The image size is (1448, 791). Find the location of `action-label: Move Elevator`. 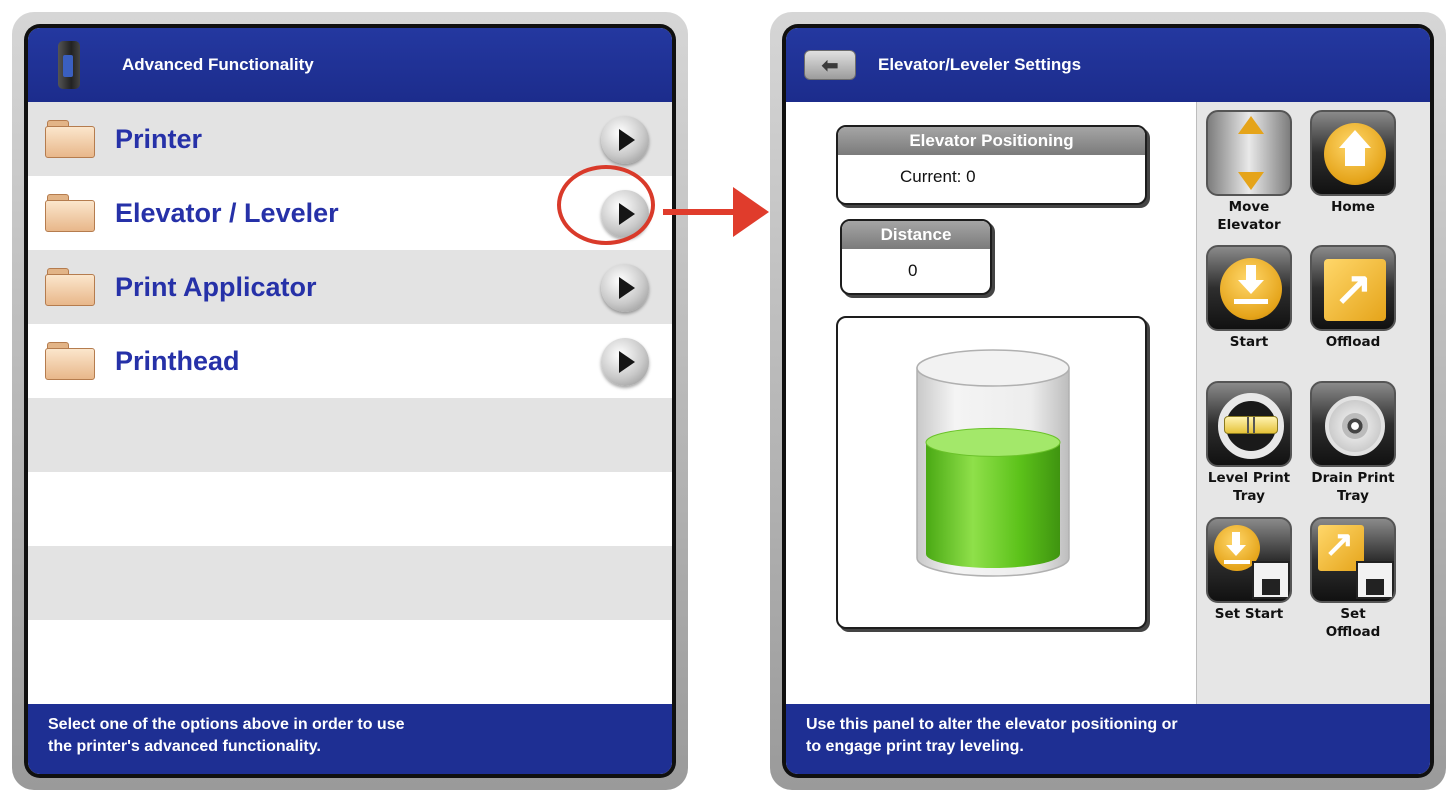

action-label: Move Elevator is located at coordinates (1249, 216).